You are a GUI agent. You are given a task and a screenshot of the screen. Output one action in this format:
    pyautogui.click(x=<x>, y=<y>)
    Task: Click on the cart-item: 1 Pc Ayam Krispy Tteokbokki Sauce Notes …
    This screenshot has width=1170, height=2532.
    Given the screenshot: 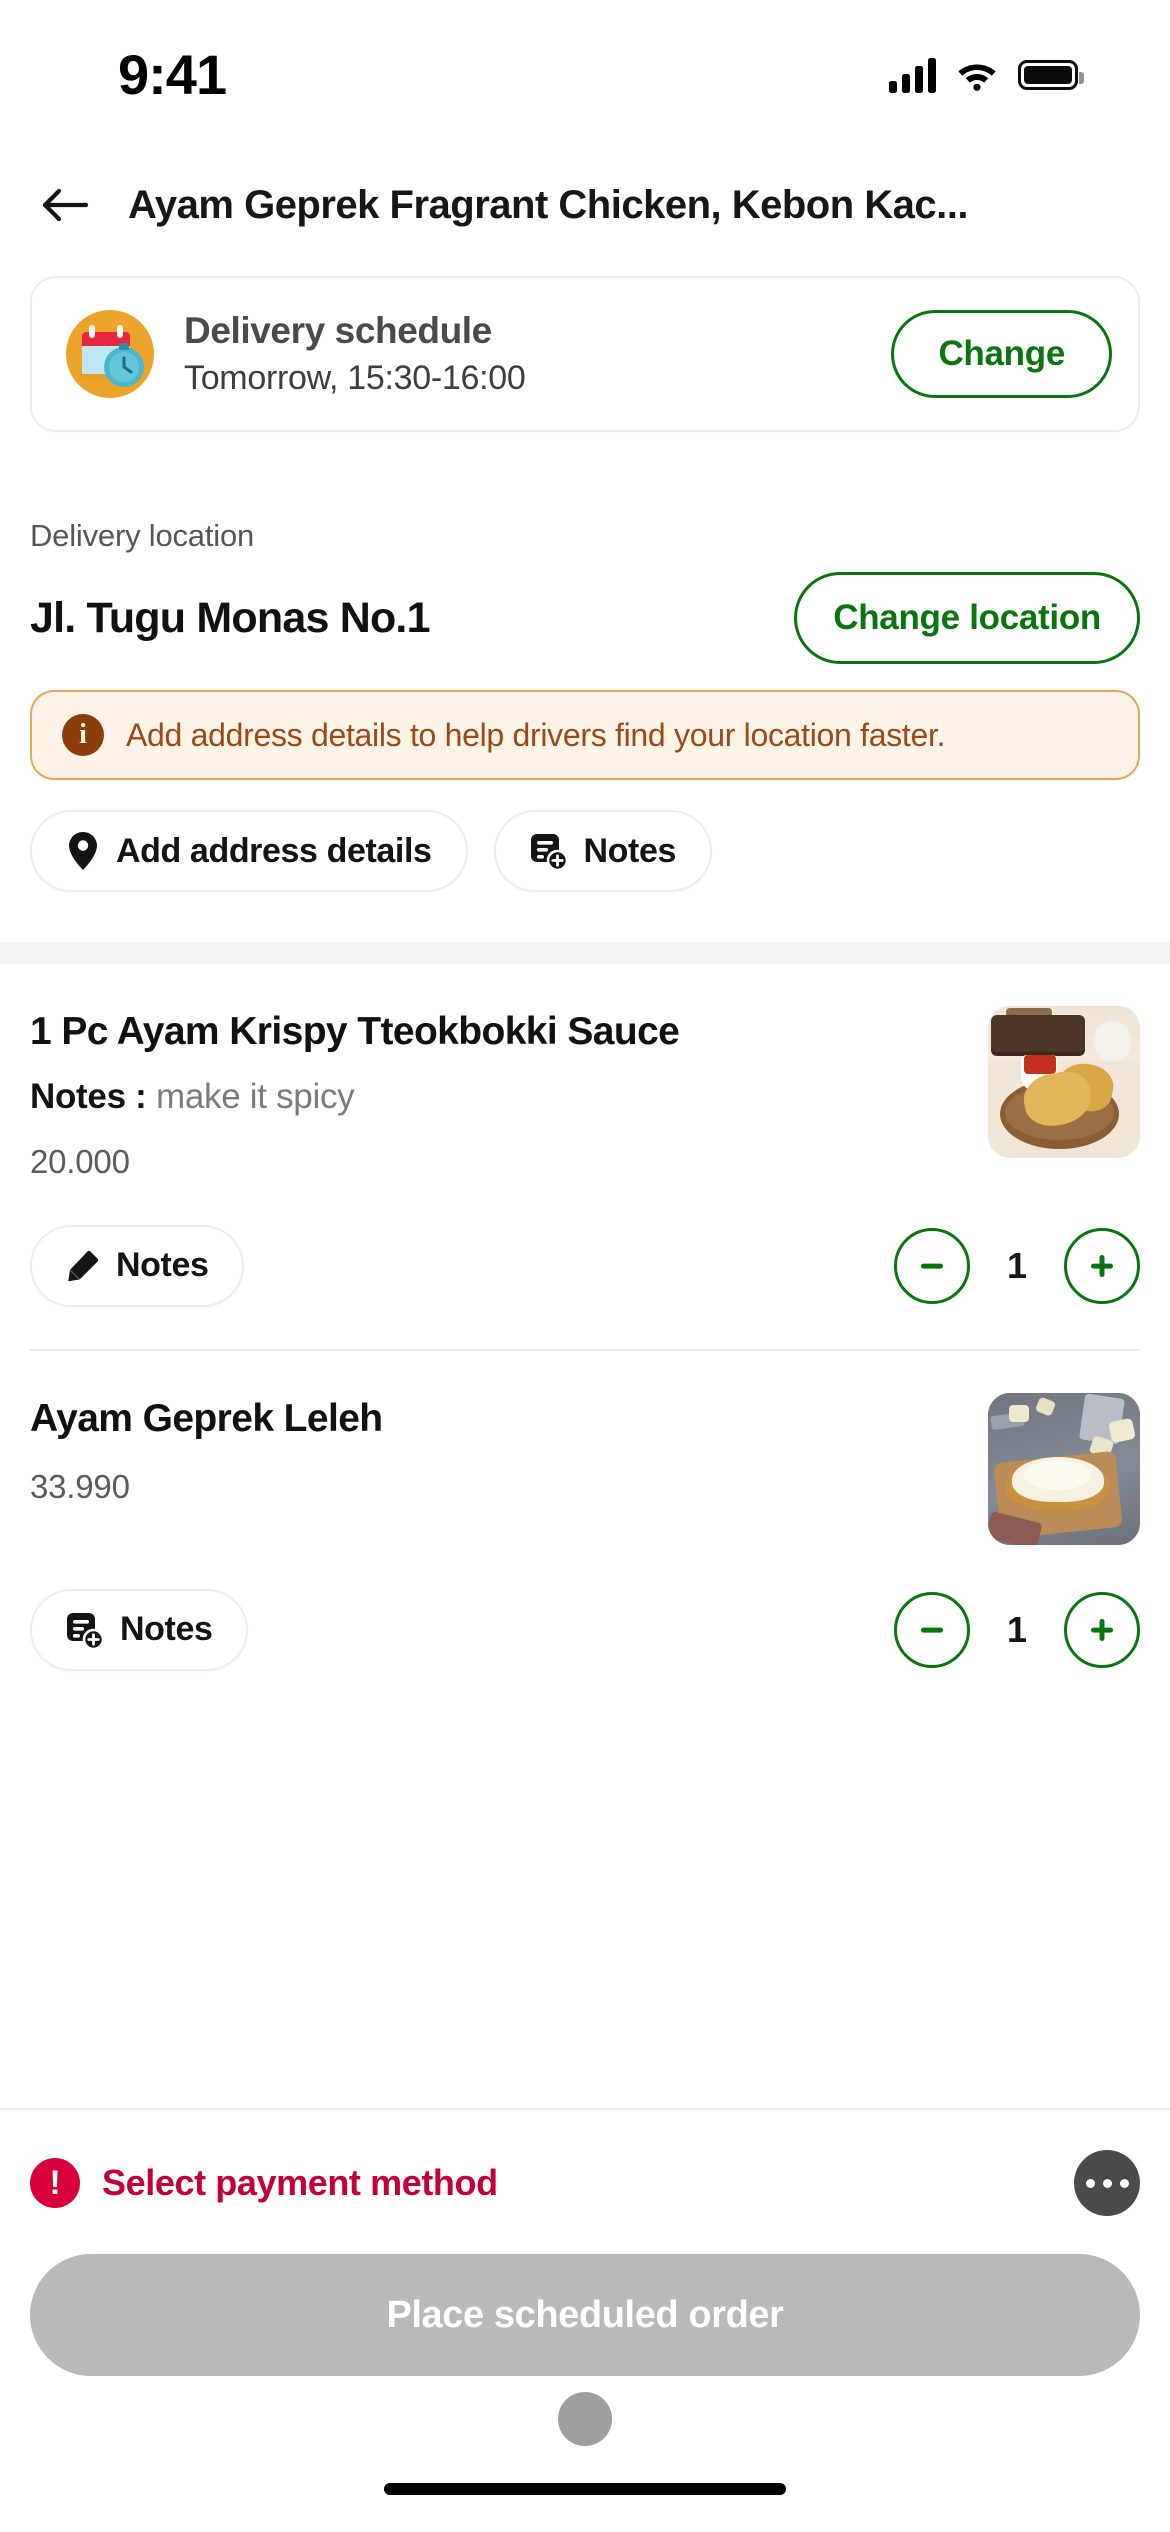 What is the action you would take?
    pyautogui.click(x=585, y=1157)
    